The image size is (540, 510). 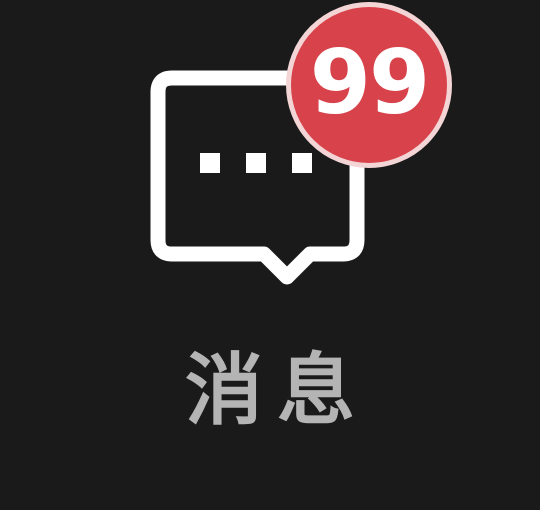 I want to click on unread-count: 99, so click(x=369, y=82).